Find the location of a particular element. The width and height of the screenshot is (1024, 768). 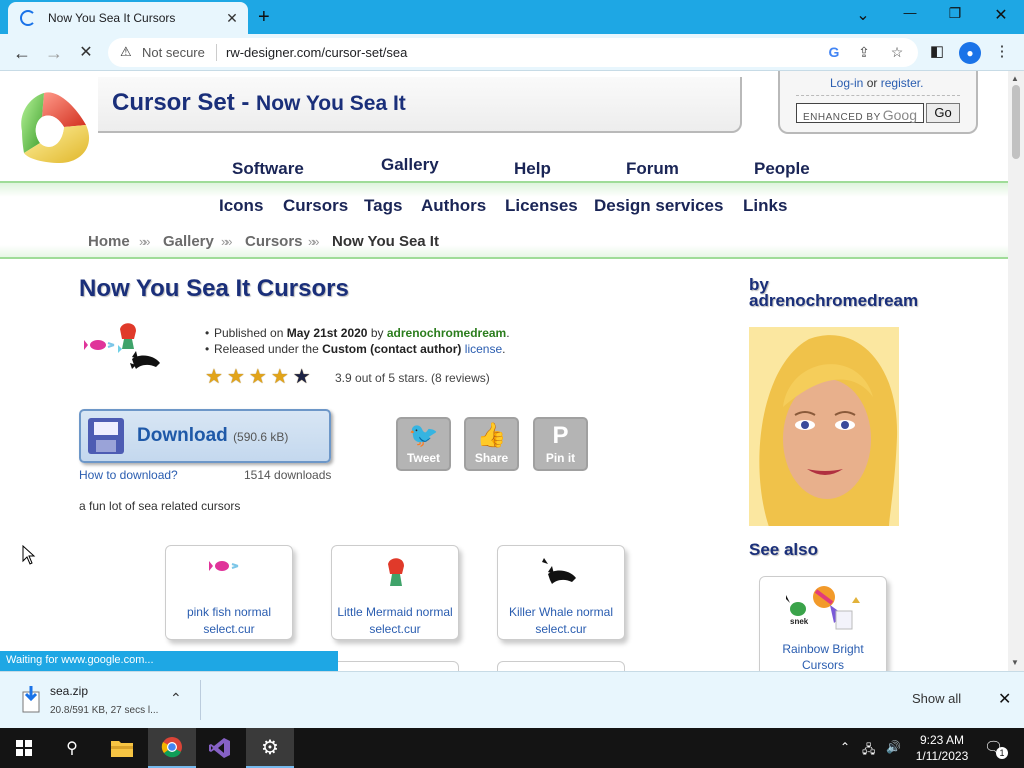

stop-loading-icon: ✕ is located at coordinates (86, 53).